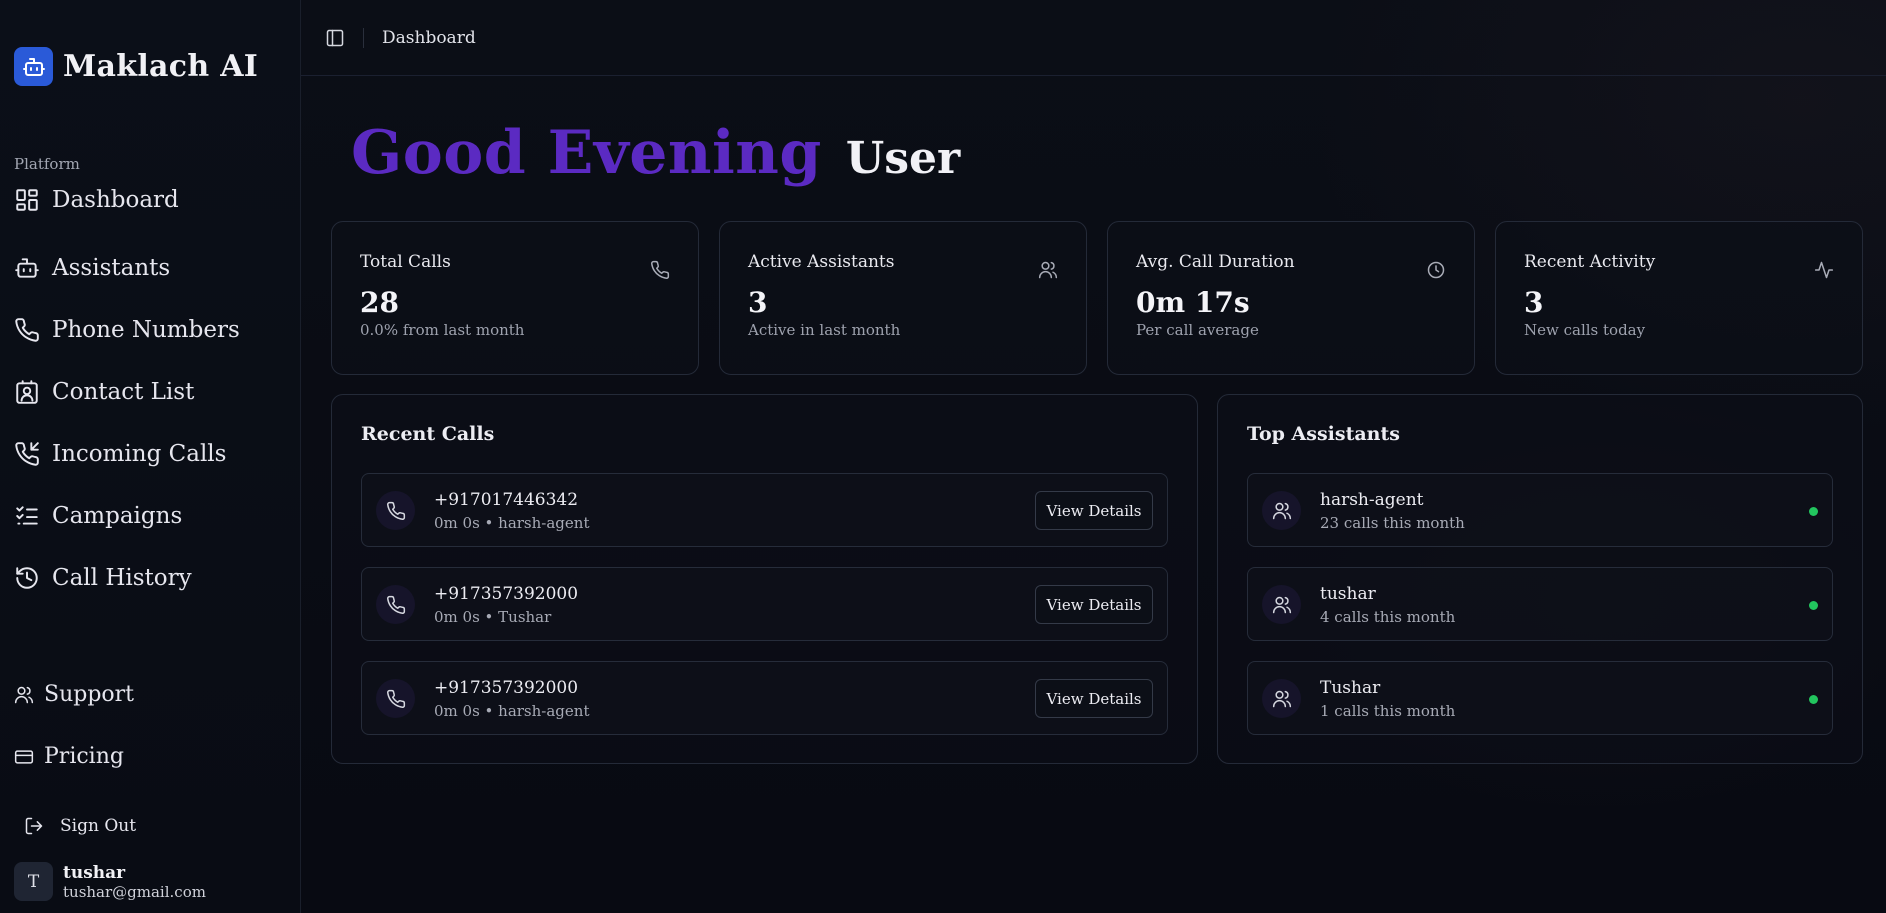  Describe the element at coordinates (1590, 262) in the screenshot. I see `stat-title: Recent Activity` at that location.